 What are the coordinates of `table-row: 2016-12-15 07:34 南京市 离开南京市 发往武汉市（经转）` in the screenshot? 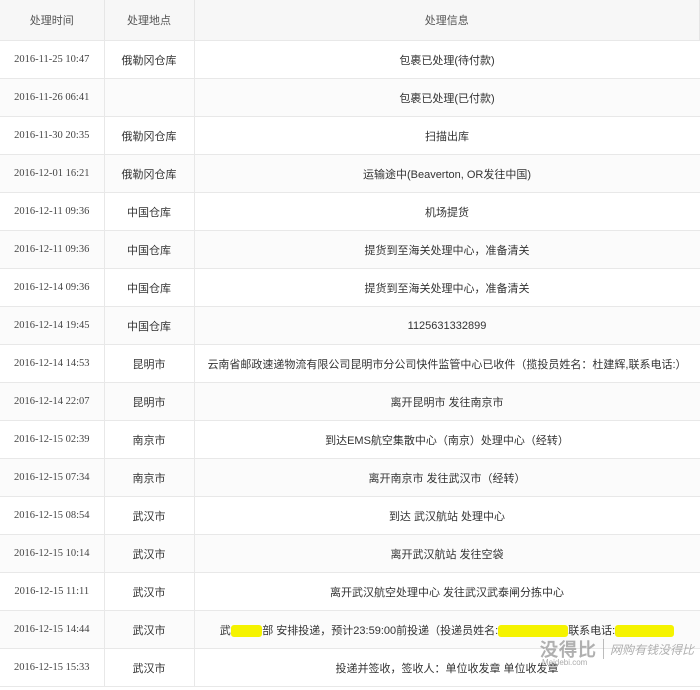 It's located at (350, 477).